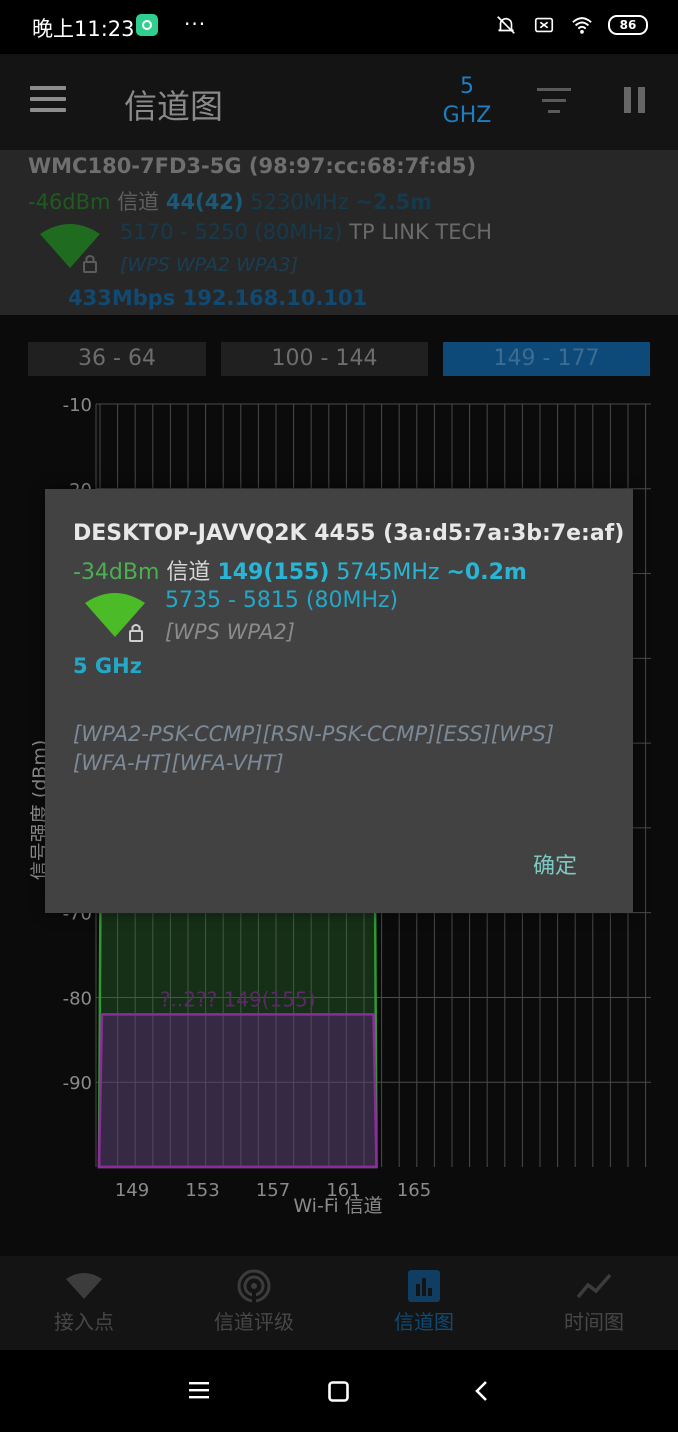  What do you see at coordinates (84, 1301) in the screenshot?
I see `nav-access-points: 接入点` at bounding box center [84, 1301].